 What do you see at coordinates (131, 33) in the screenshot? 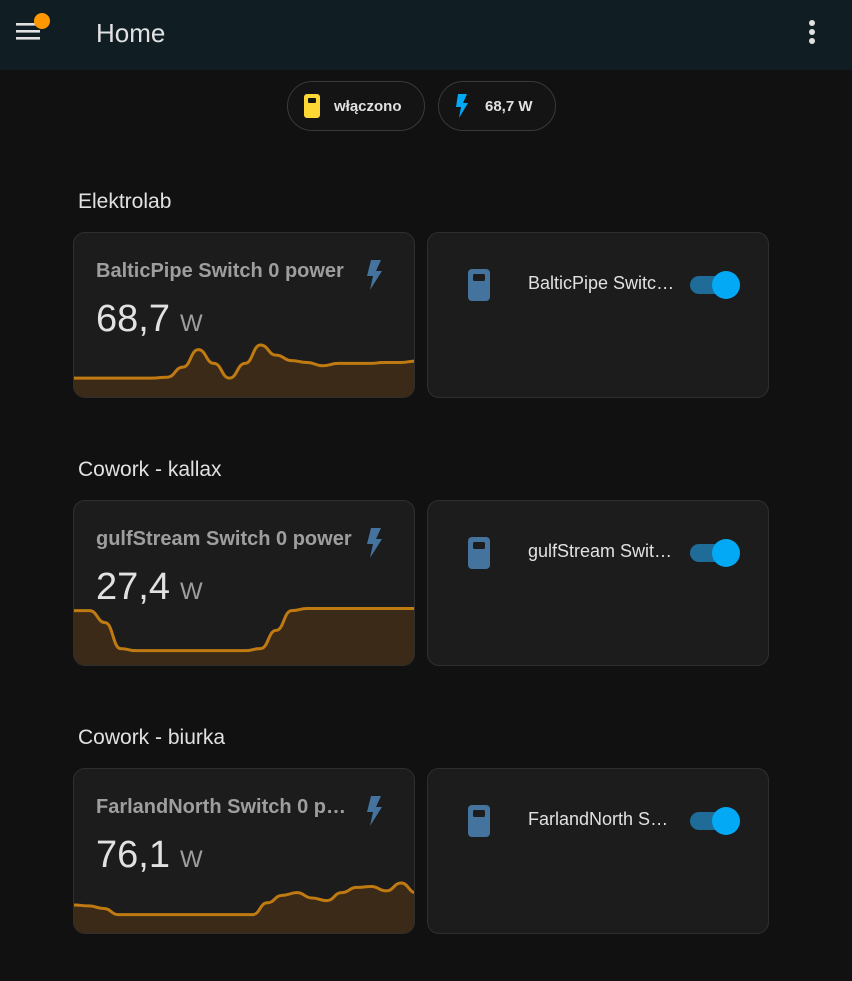
I see `page-title: Home` at bounding box center [131, 33].